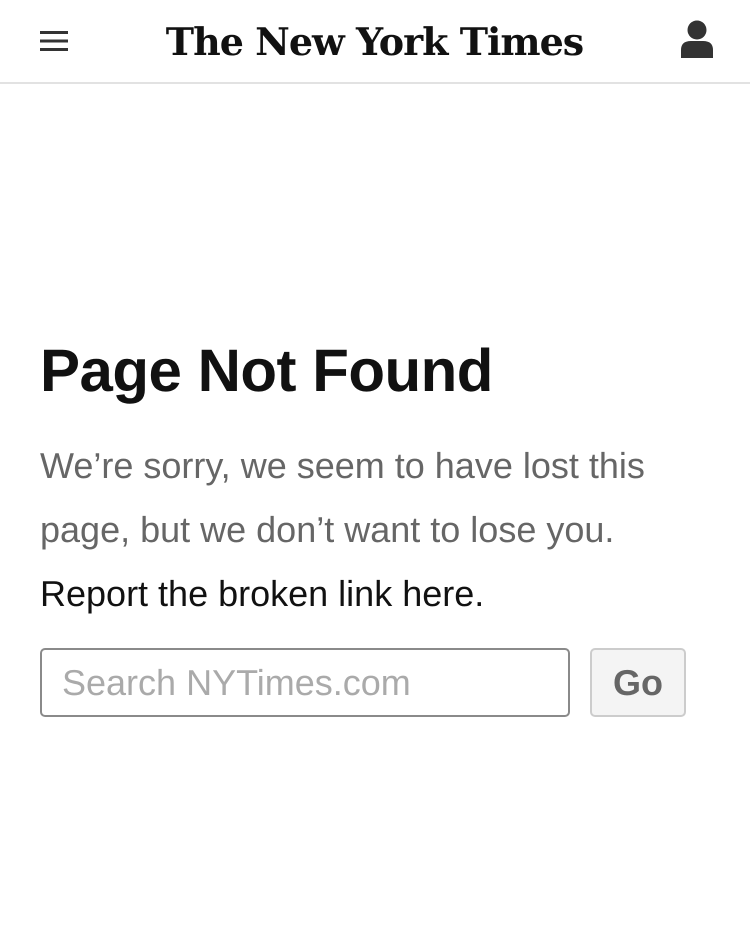 The width and height of the screenshot is (750, 951). Describe the element at coordinates (375, 41) in the screenshot. I see `site-logo: The New York Times` at that location.